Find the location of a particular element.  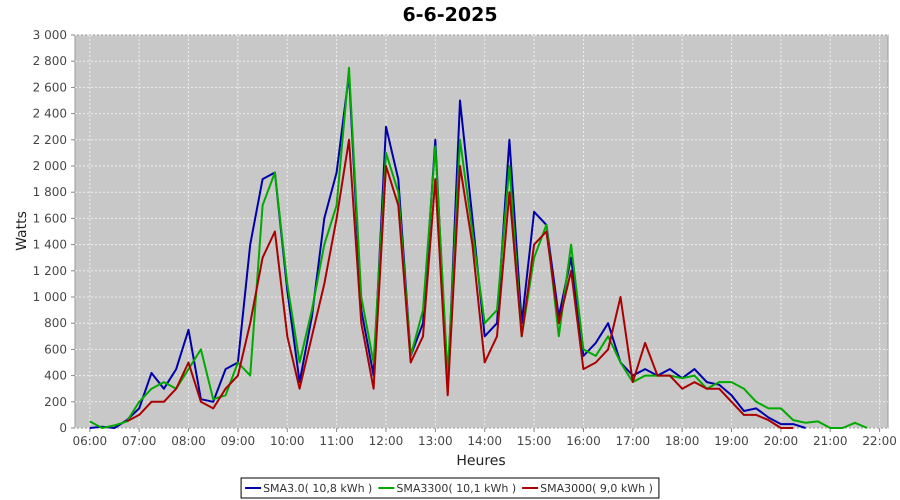

x-tick-label: 17:00 is located at coordinates (633, 441).